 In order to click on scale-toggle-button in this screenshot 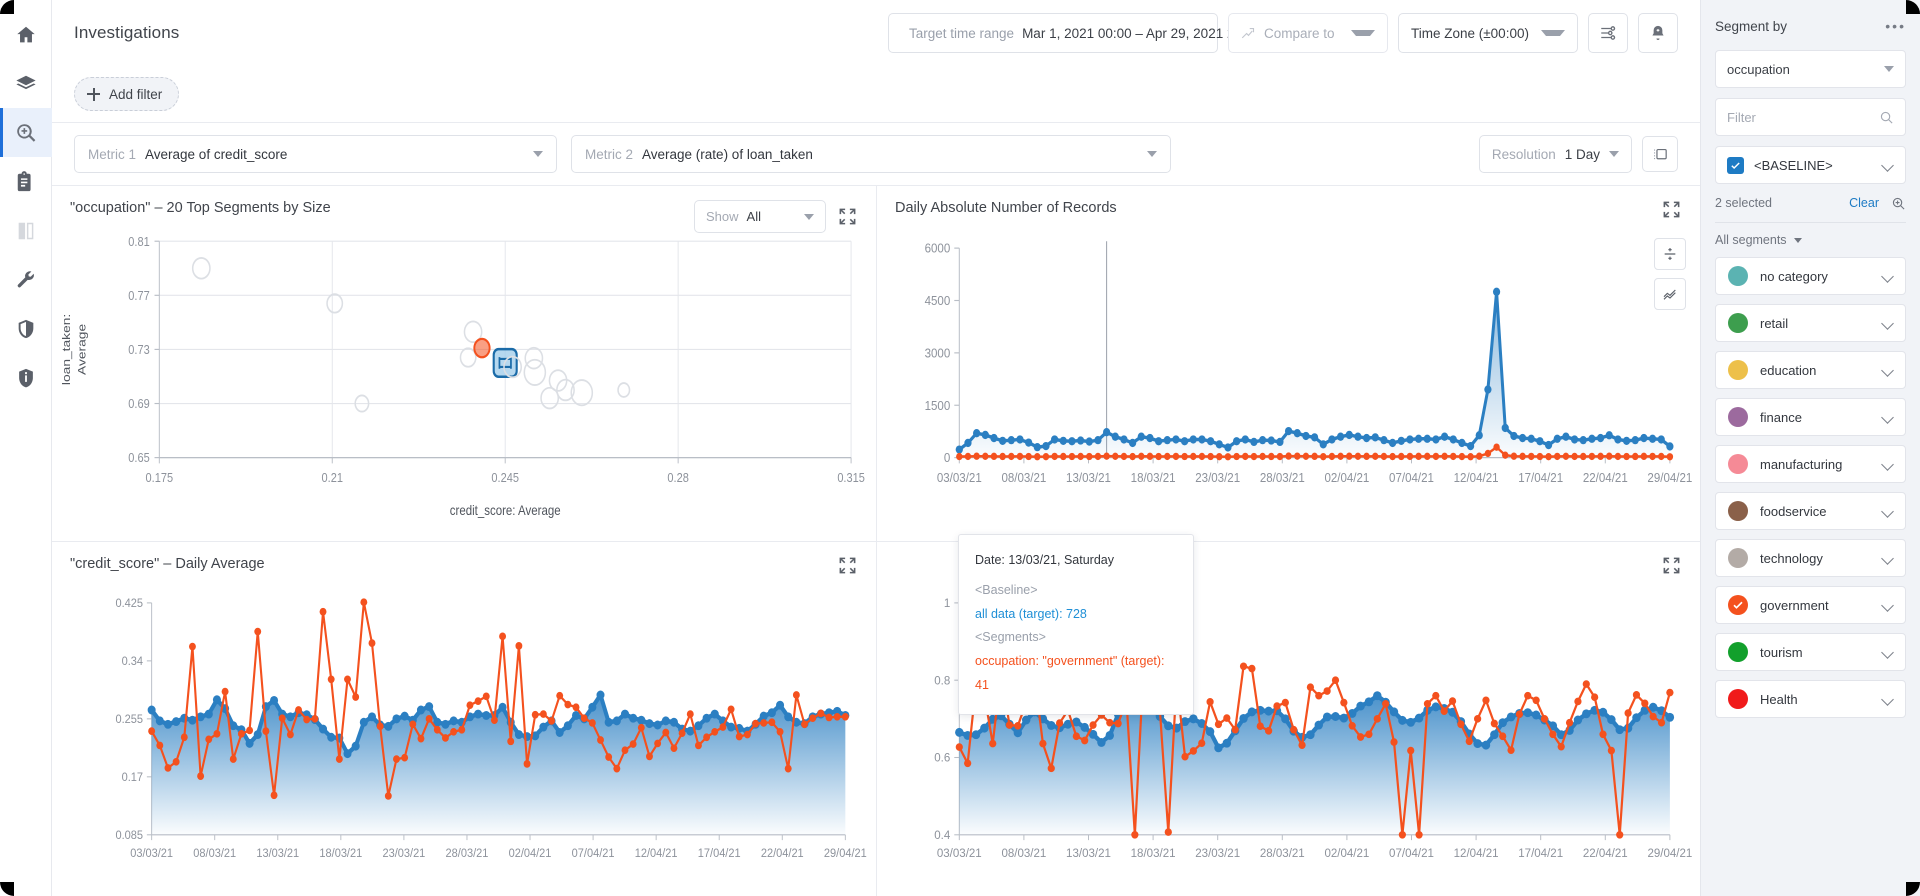, I will do `click(1670, 254)`.